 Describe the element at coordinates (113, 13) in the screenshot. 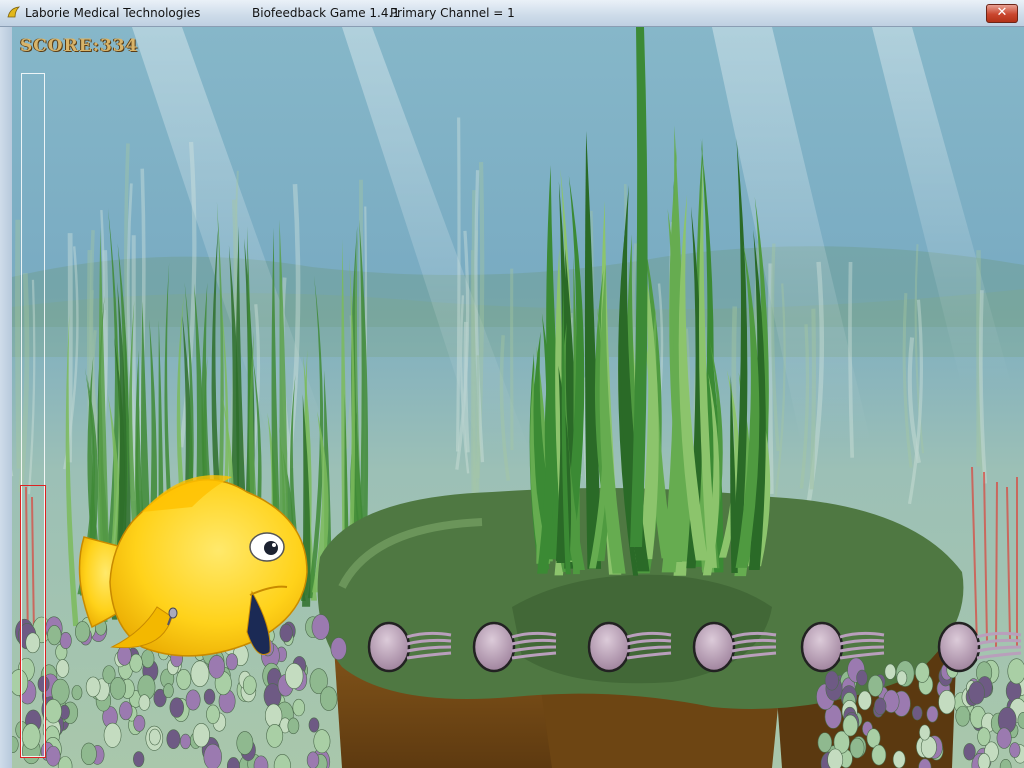

I see `window-title-app: Laborie Medical Technologies` at that location.